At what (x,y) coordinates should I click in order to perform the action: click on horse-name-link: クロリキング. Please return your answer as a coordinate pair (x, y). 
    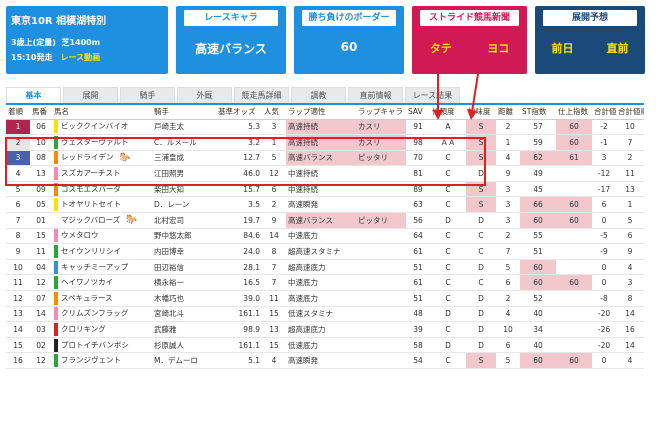
    Looking at the image, I should click on (83, 329).